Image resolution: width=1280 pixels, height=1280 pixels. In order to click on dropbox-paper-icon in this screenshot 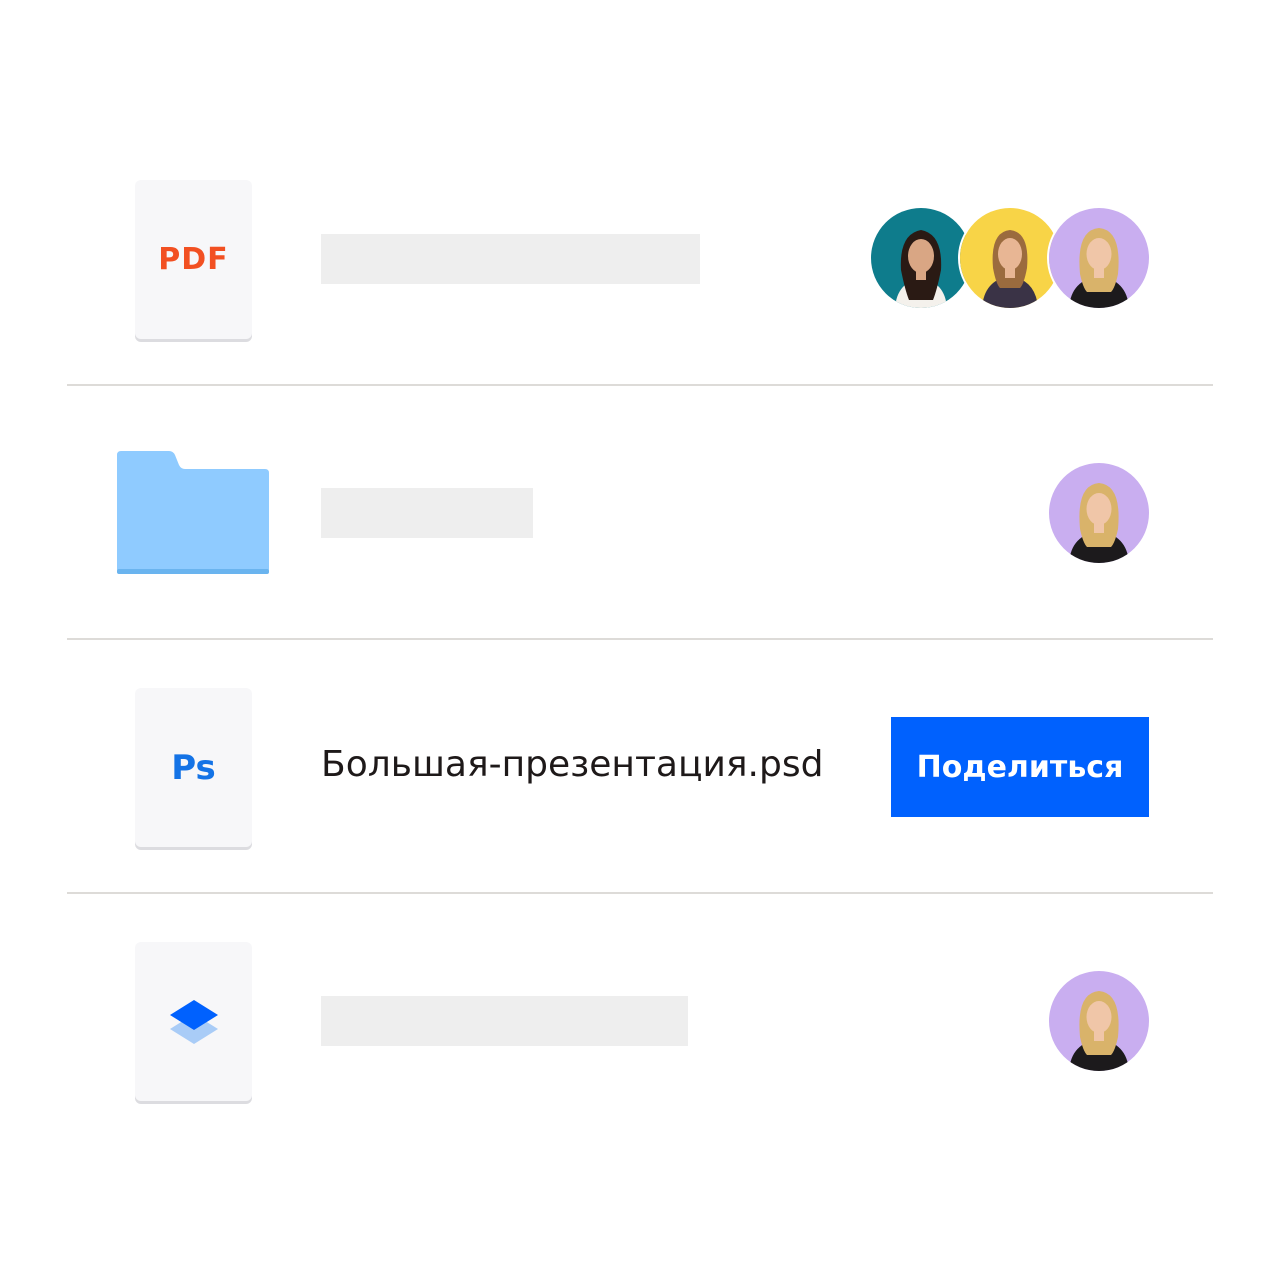, I will do `click(193, 1021)`.